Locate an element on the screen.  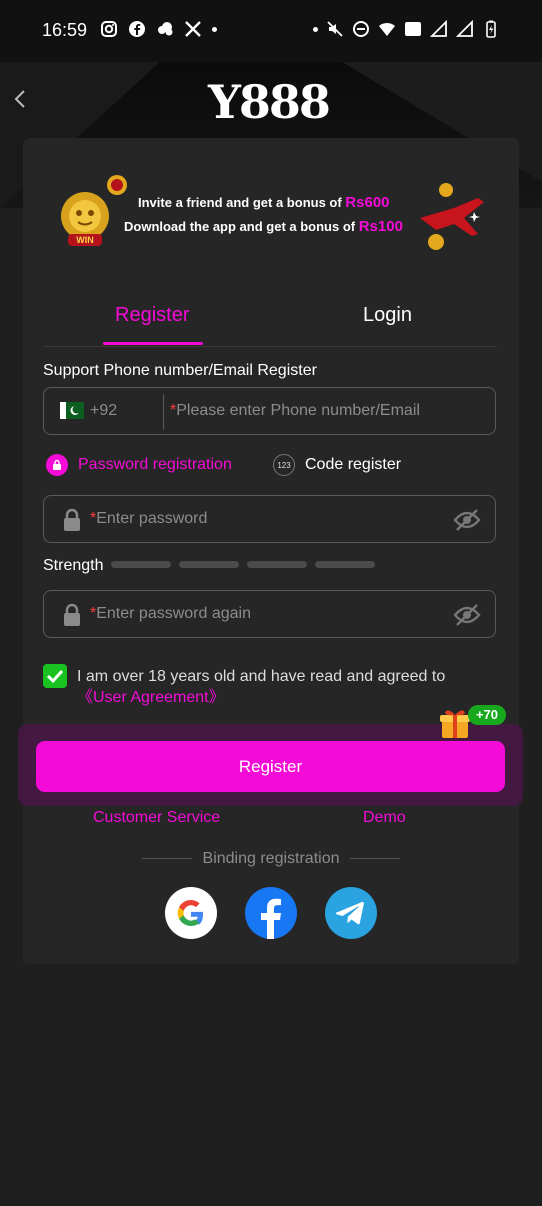
check-icon is located at coordinates (55, 676).